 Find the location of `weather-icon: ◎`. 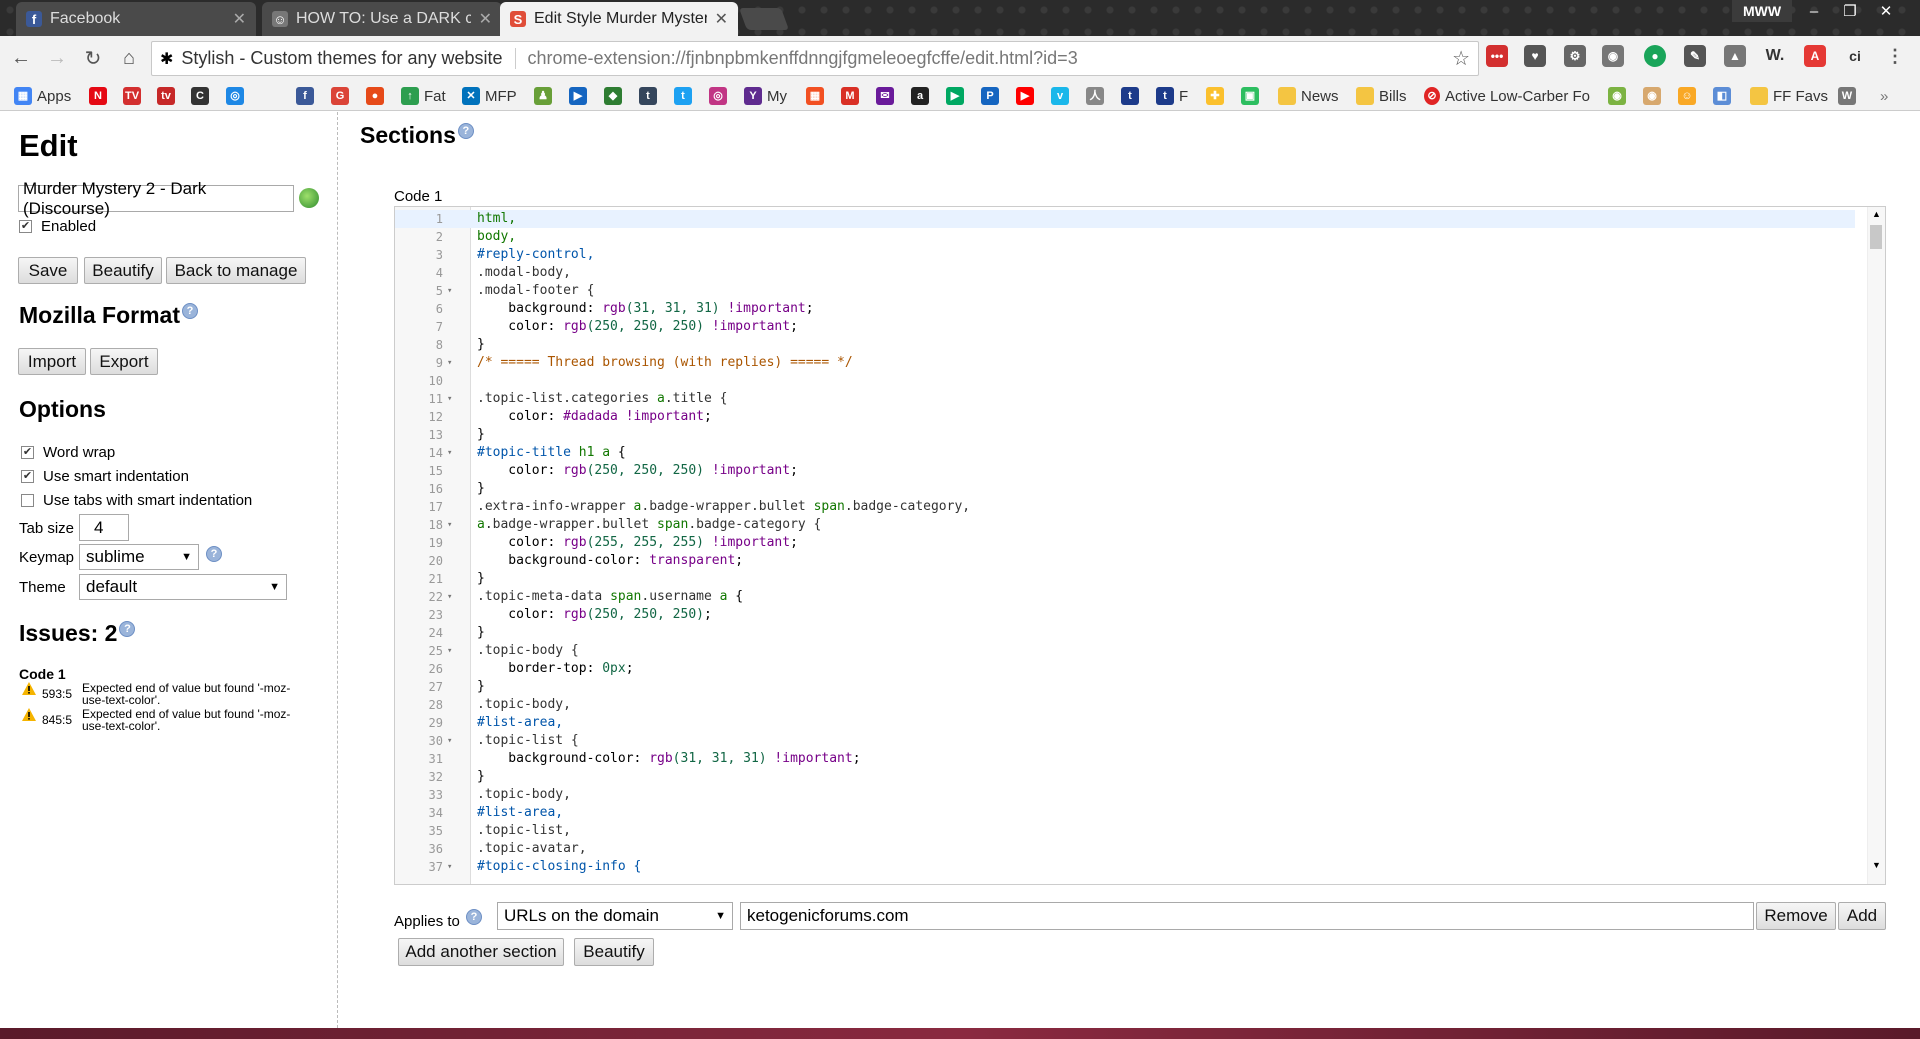

weather-icon: ◎ is located at coordinates (237, 96).